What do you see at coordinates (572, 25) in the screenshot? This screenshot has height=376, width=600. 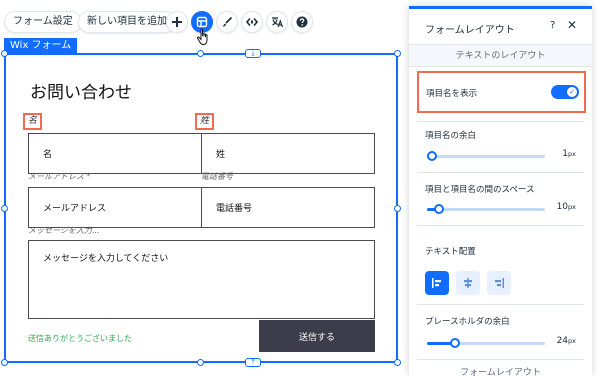 I see `close-icon: ✕` at bounding box center [572, 25].